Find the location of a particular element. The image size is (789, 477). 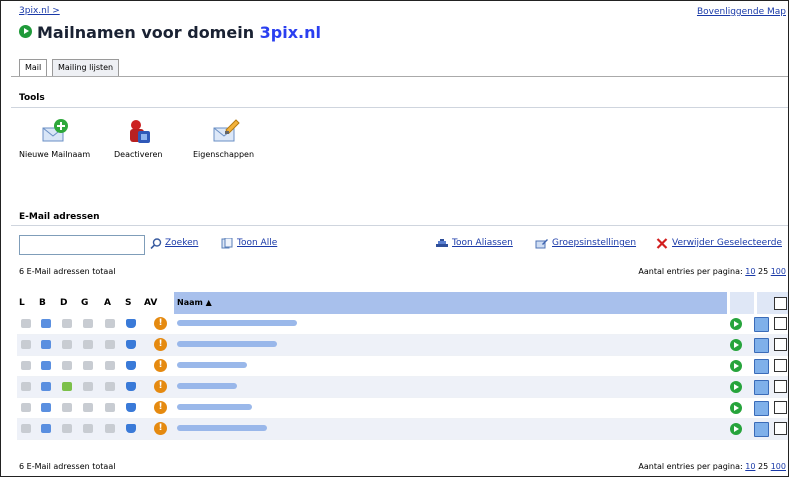

col-header-g: G is located at coordinates (84, 303).